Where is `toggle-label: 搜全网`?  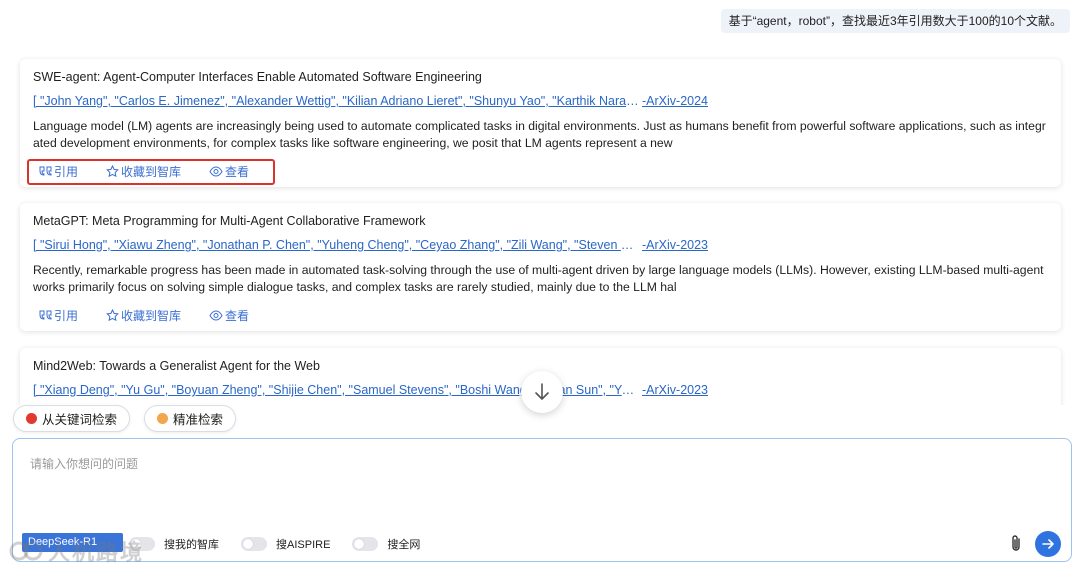
toggle-label: 搜全网 is located at coordinates (404, 545).